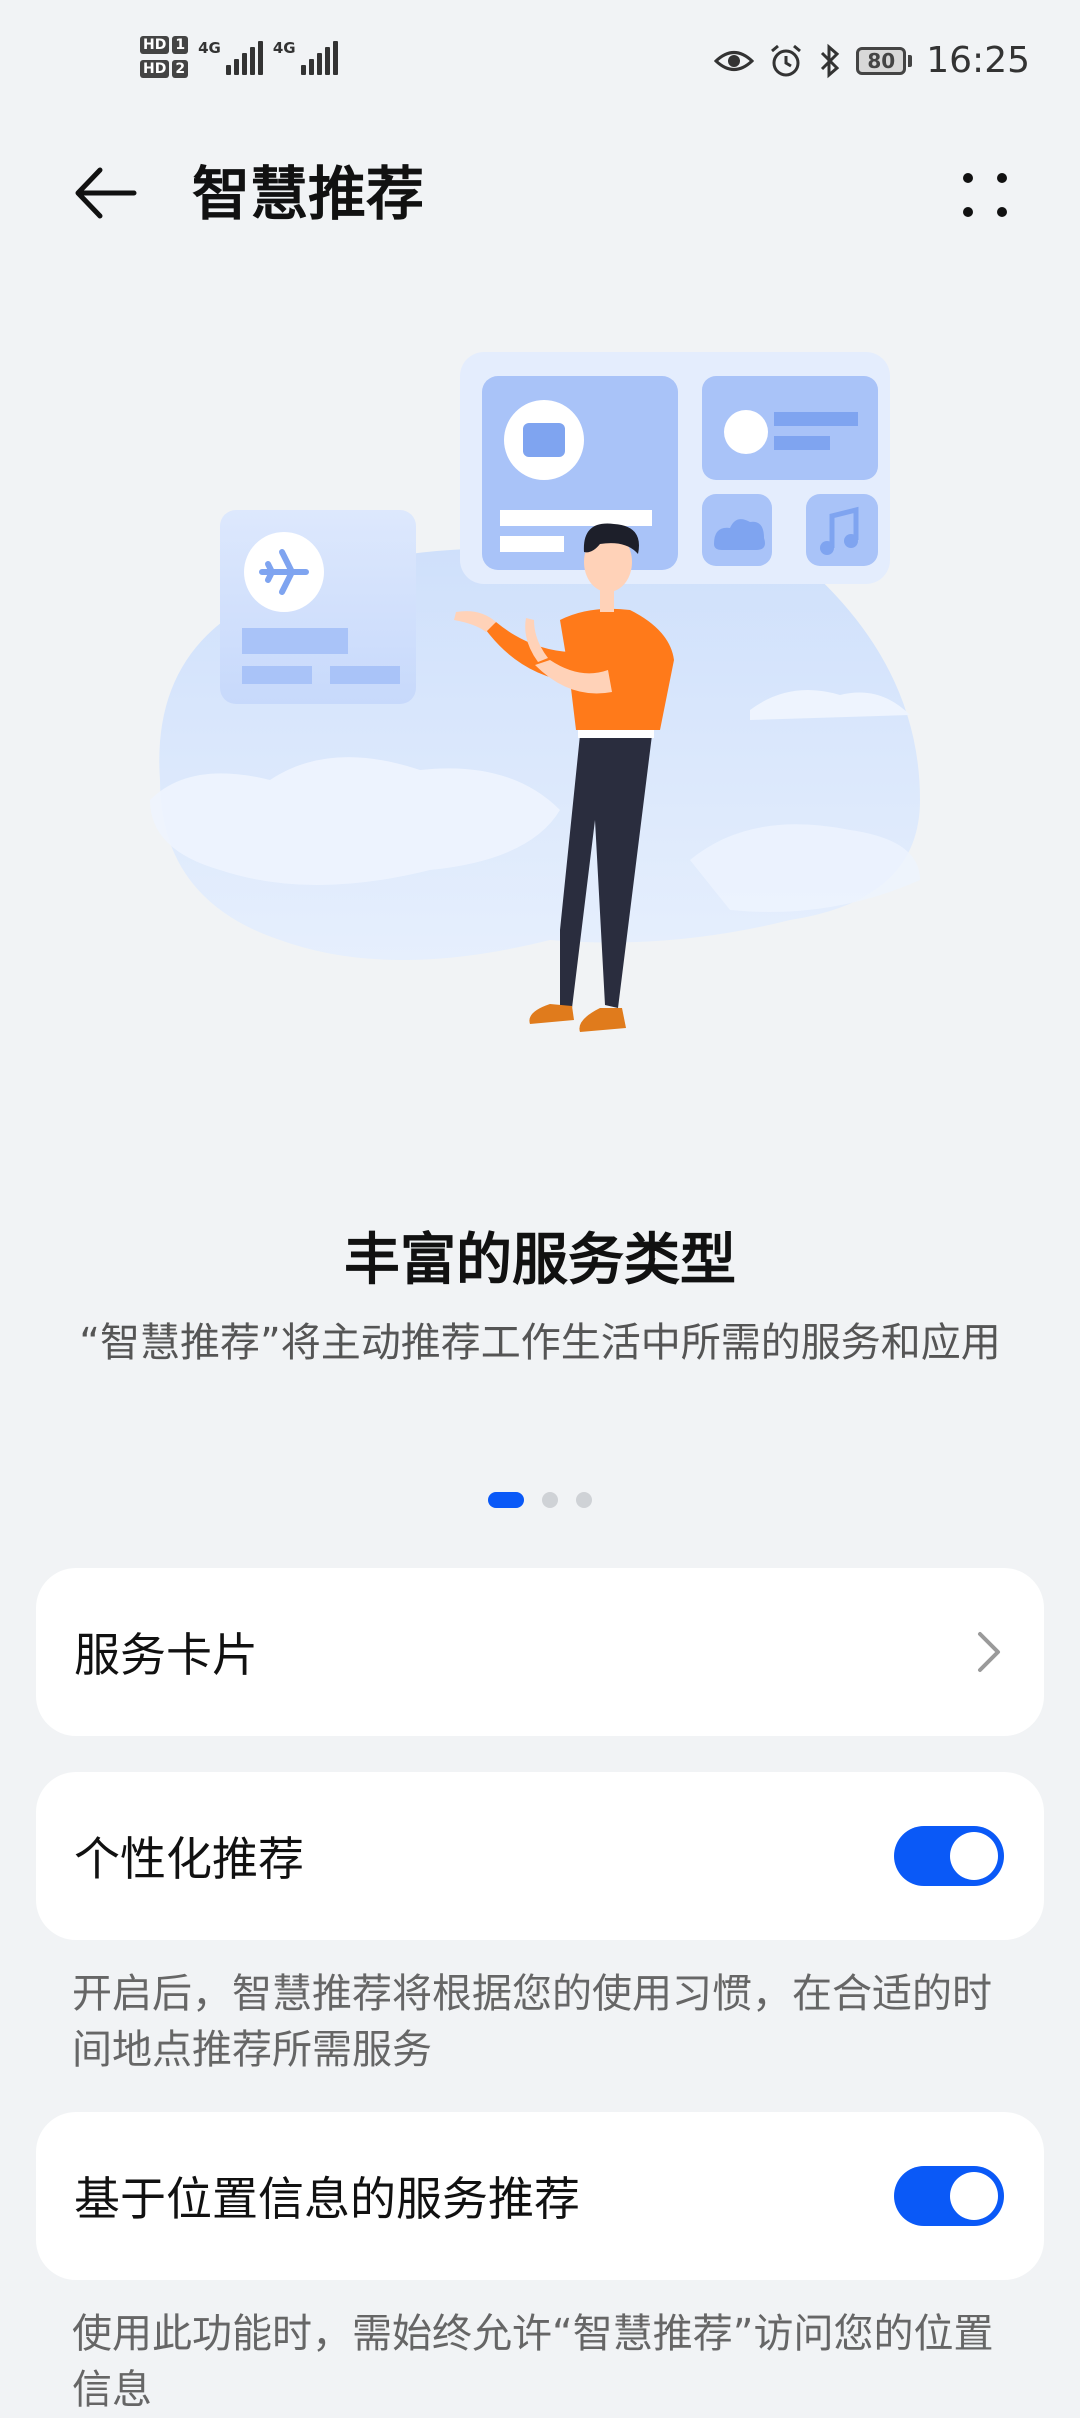  I want to click on network-indicators: HD 1 HD 2 4G 4G, so click(239, 57).